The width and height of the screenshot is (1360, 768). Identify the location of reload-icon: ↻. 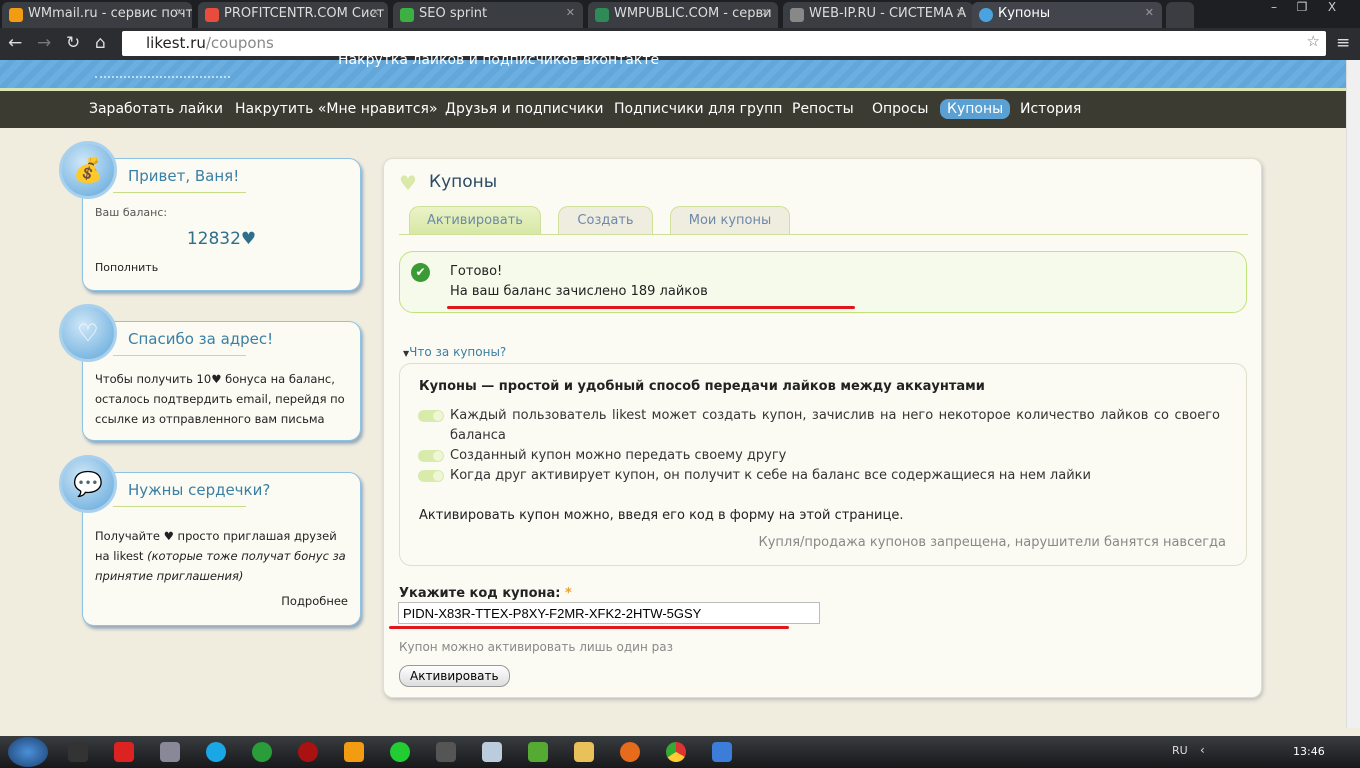
(73, 43).